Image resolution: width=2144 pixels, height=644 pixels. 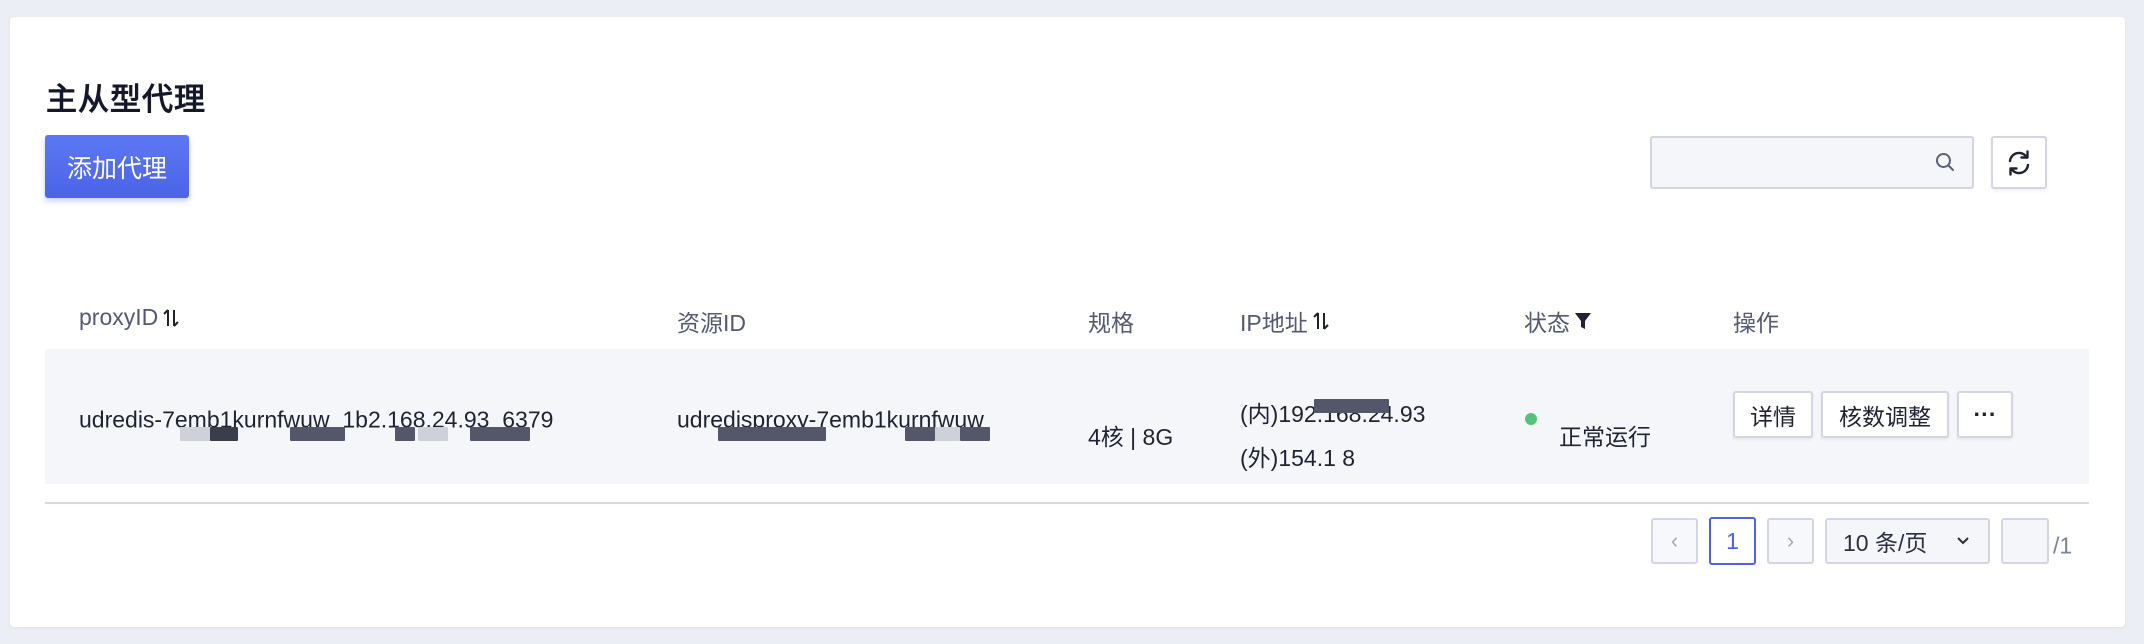 I want to click on search-box, so click(x=1812, y=162).